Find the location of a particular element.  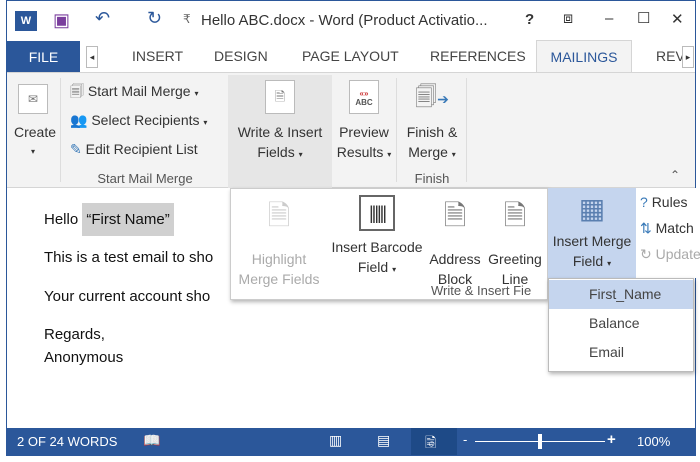

greeting-line-button: 🗎 Greeting Line is located at coordinates (515, 242).